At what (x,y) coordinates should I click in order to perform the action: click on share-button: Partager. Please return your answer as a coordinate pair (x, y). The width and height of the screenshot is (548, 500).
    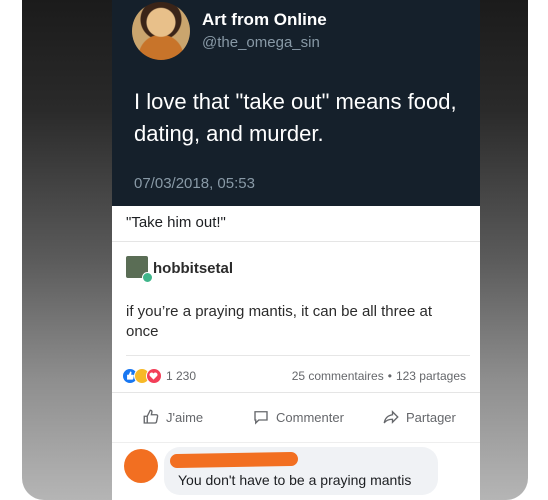
    Looking at the image, I should click on (419, 417).